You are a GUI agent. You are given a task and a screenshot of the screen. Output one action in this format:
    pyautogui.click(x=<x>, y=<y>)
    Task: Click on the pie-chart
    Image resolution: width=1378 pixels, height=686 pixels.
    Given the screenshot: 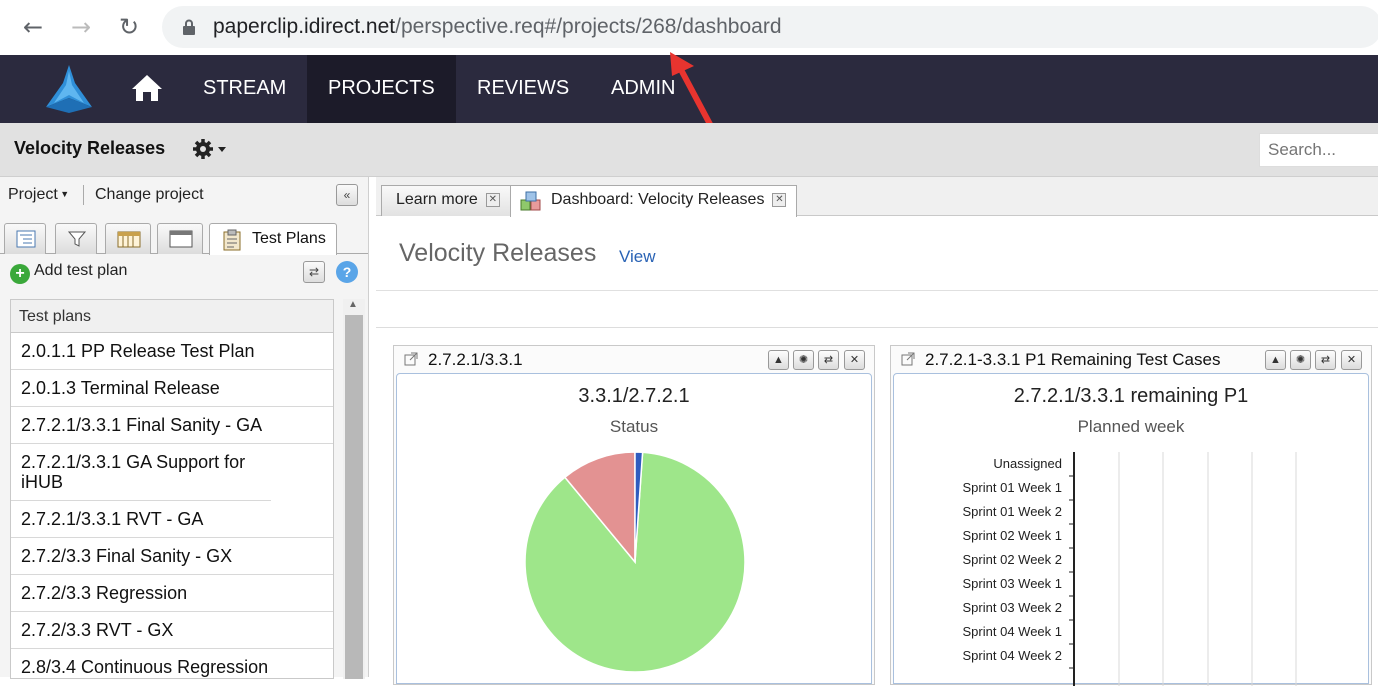 What is the action you would take?
    pyautogui.click(x=635, y=562)
    